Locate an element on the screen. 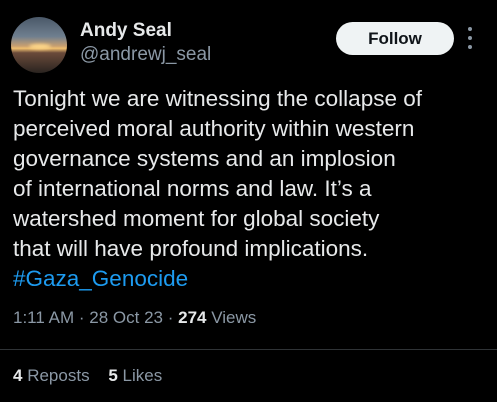 Image resolution: width=497 pixels, height=402 pixels. likes-count: 5 is located at coordinates (113, 375).